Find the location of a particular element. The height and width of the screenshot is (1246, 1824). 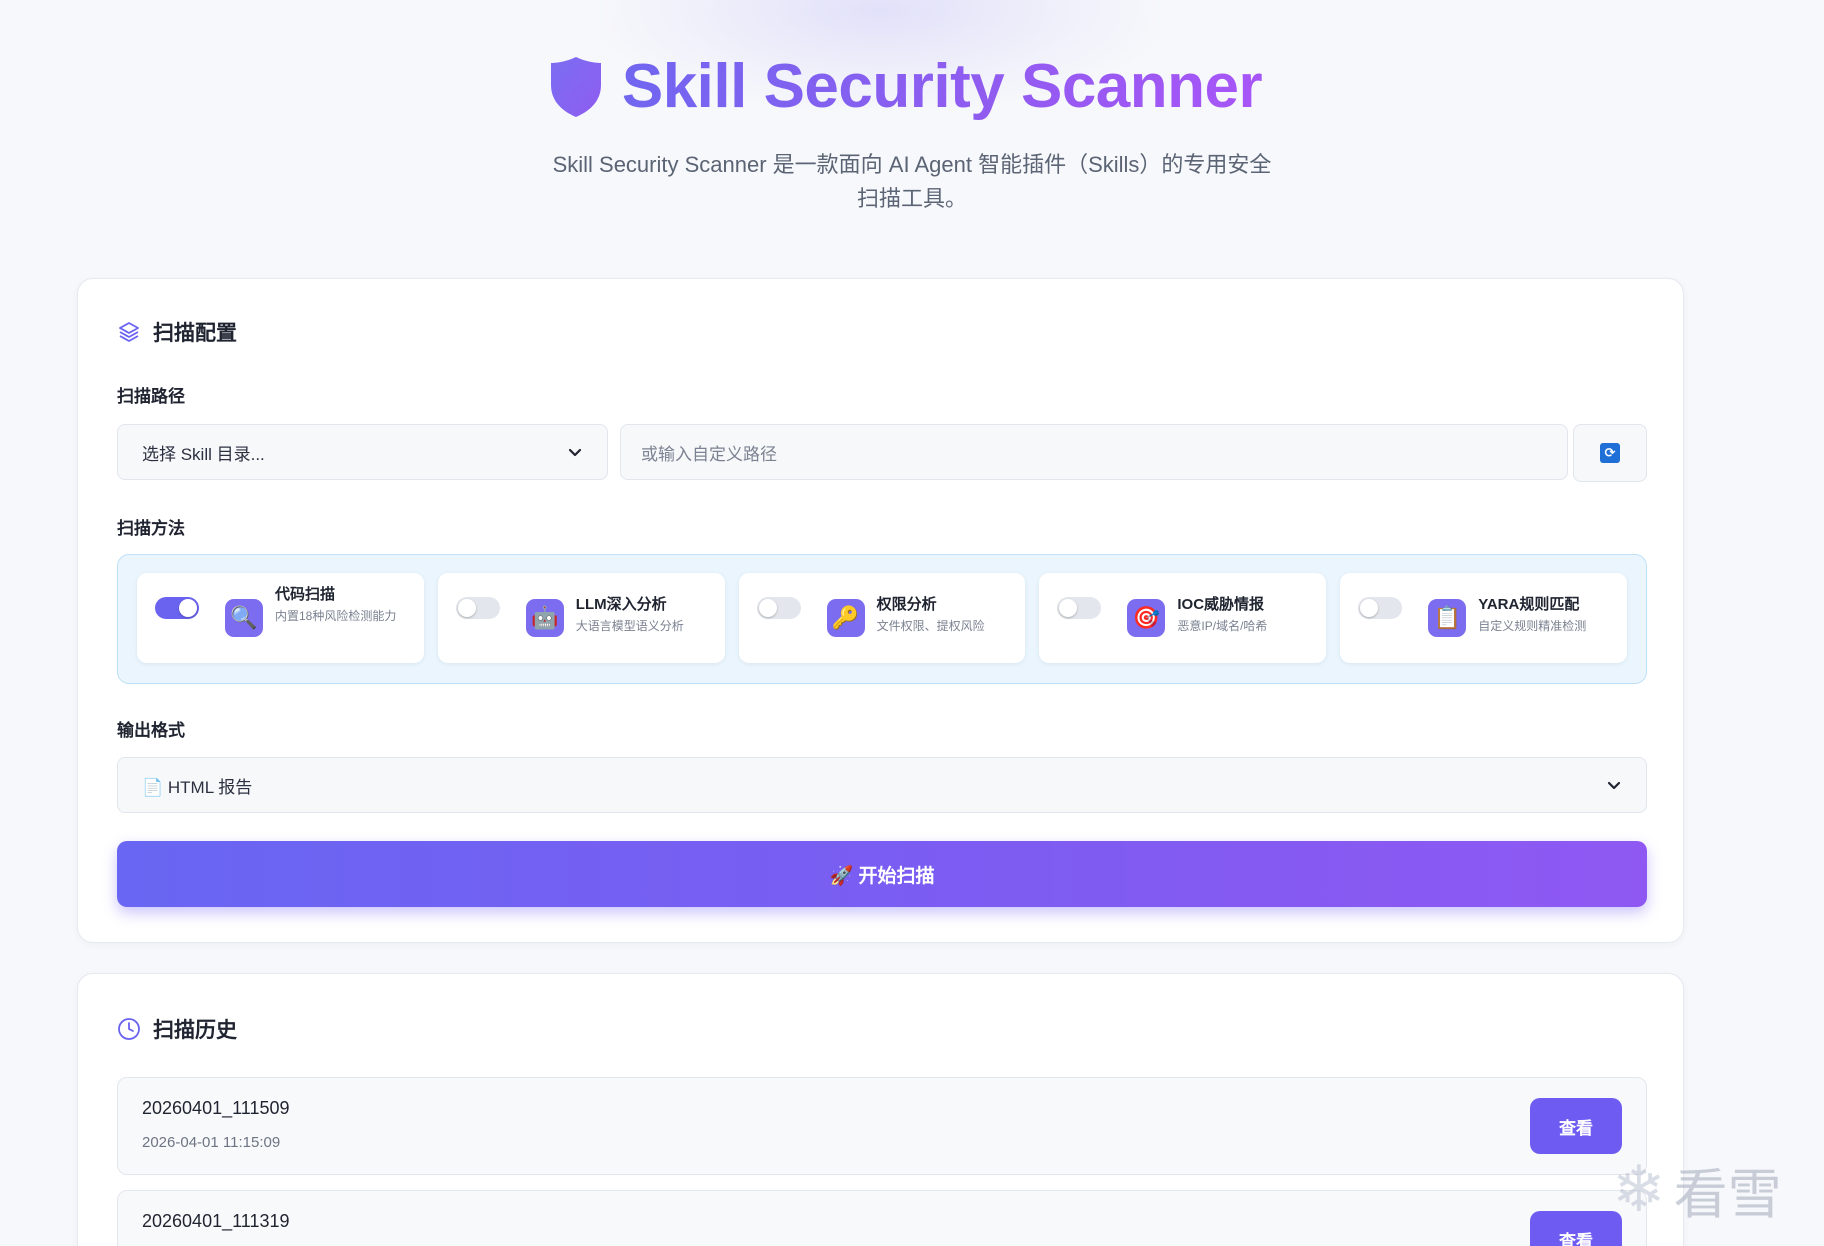

ioc-intel-toggle is located at coordinates (1079, 608).